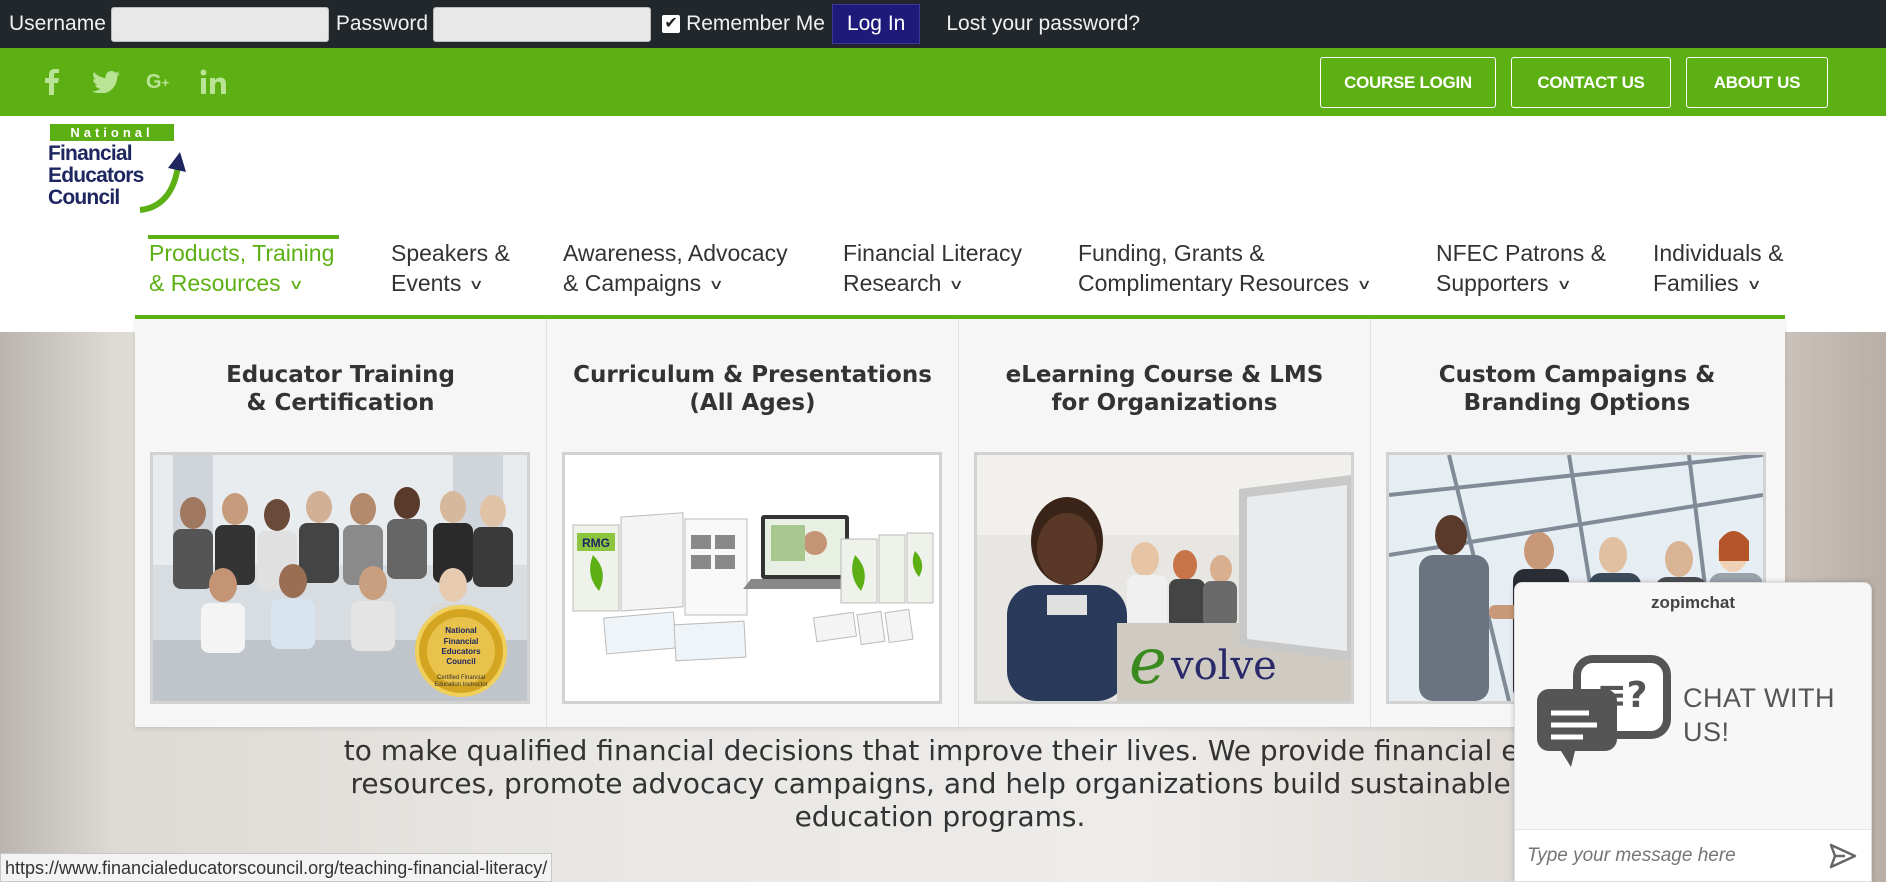  What do you see at coordinates (242, 253) in the screenshot?
I see `nav-label-line1: Products, Training` at bounding box center [242, 253].